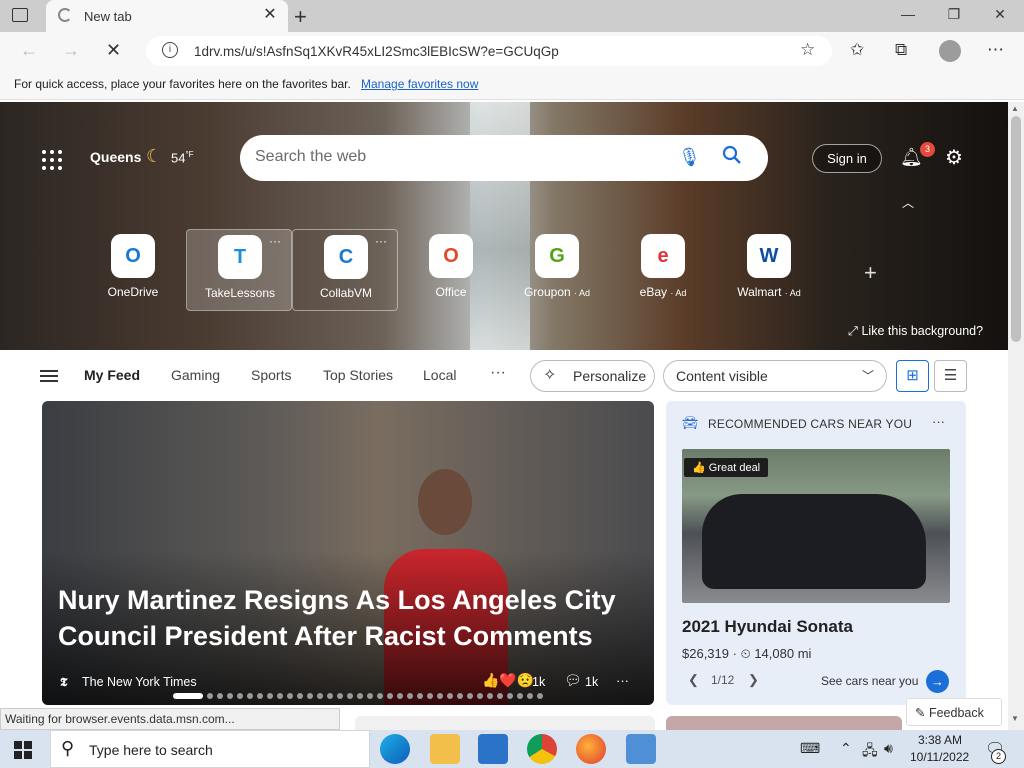  Describe the element at coordinates (1000, 14) in the screenshot. I see `close-window-button: ✕` at that location.